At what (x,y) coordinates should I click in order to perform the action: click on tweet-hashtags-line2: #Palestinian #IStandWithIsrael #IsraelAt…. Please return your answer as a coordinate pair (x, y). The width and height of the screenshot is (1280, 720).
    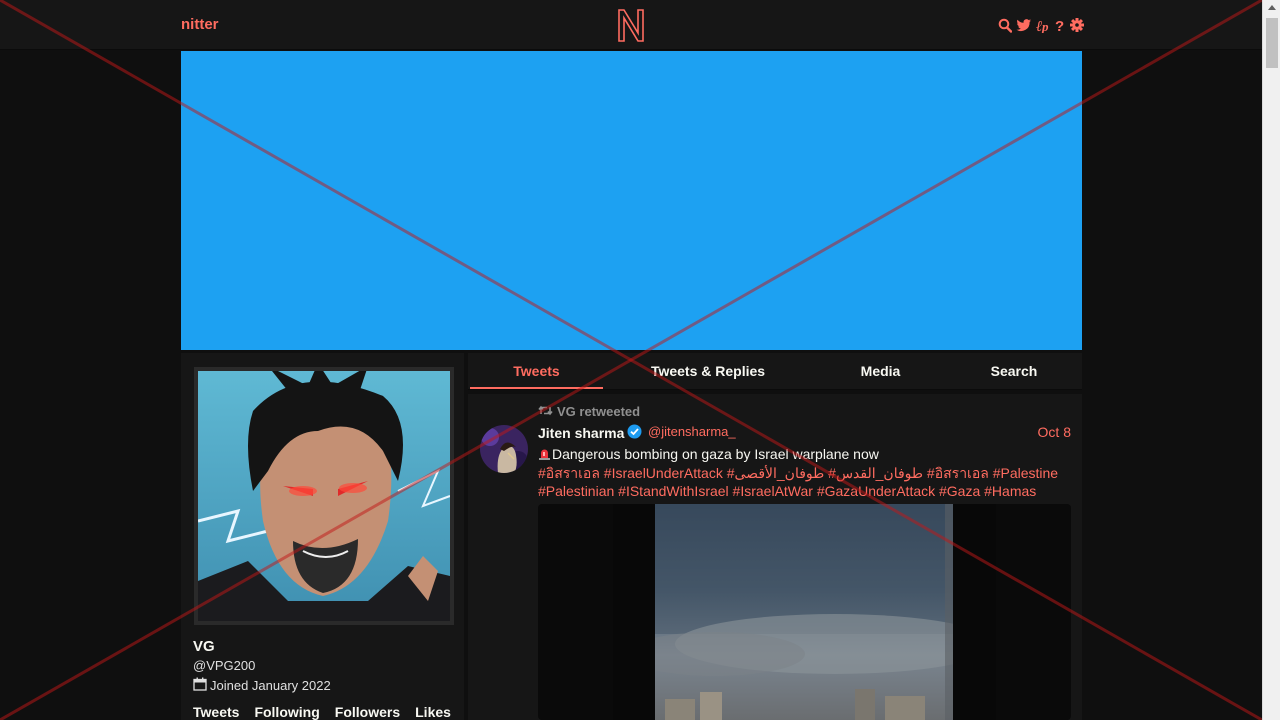
    Looking at the image, I should click on (787, 491).